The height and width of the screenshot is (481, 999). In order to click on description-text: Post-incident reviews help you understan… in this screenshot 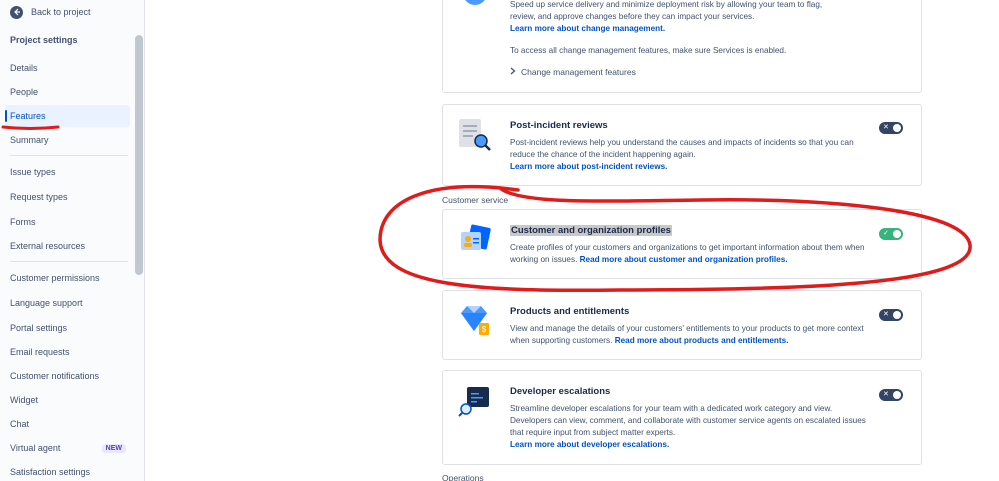, I will do `click(682, 148)`.